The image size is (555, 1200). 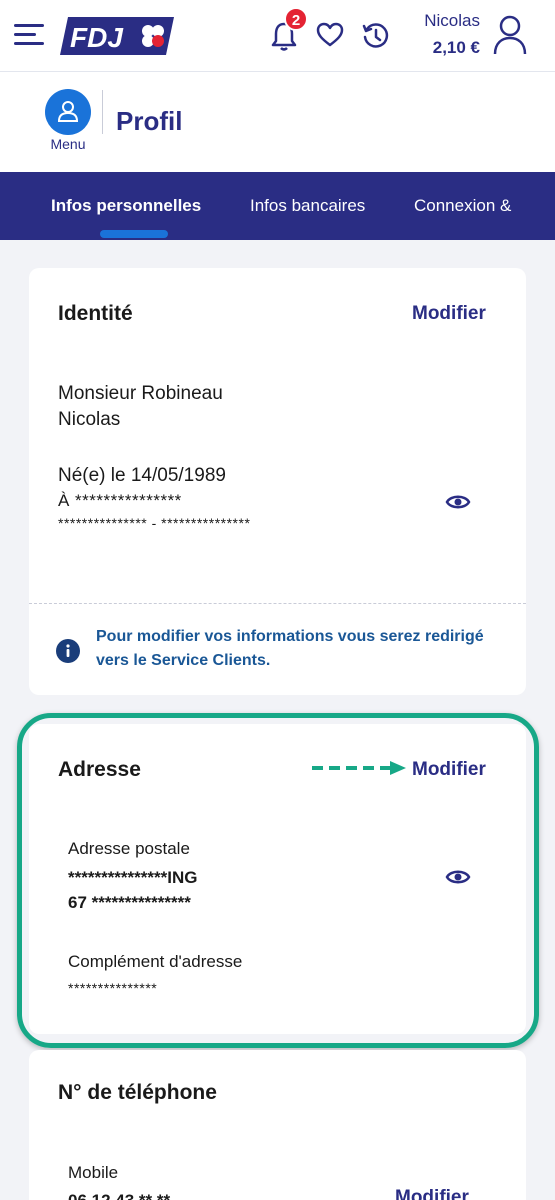 I want to click on identity-birth-place: À ***************, so click(x=120, y=500).